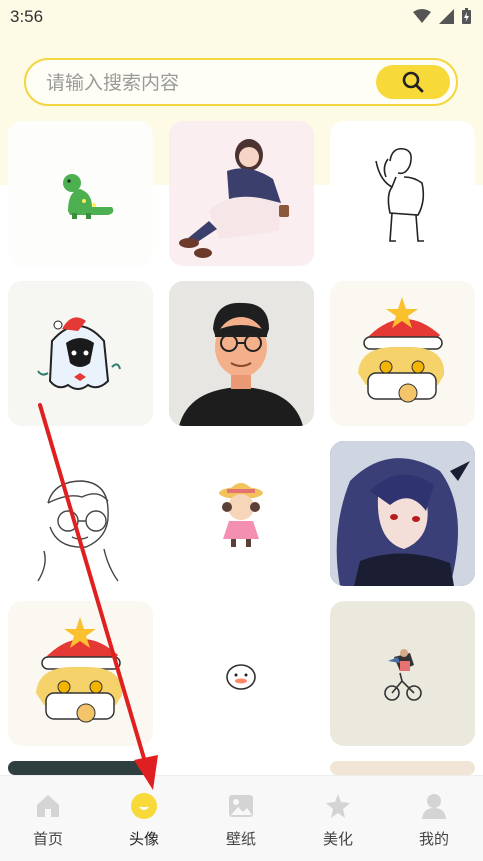  What do you see at coordinates (402, 193) in the screenshot?
I see `gallery-item-lineart-boy` at bounding box center [402, 193].